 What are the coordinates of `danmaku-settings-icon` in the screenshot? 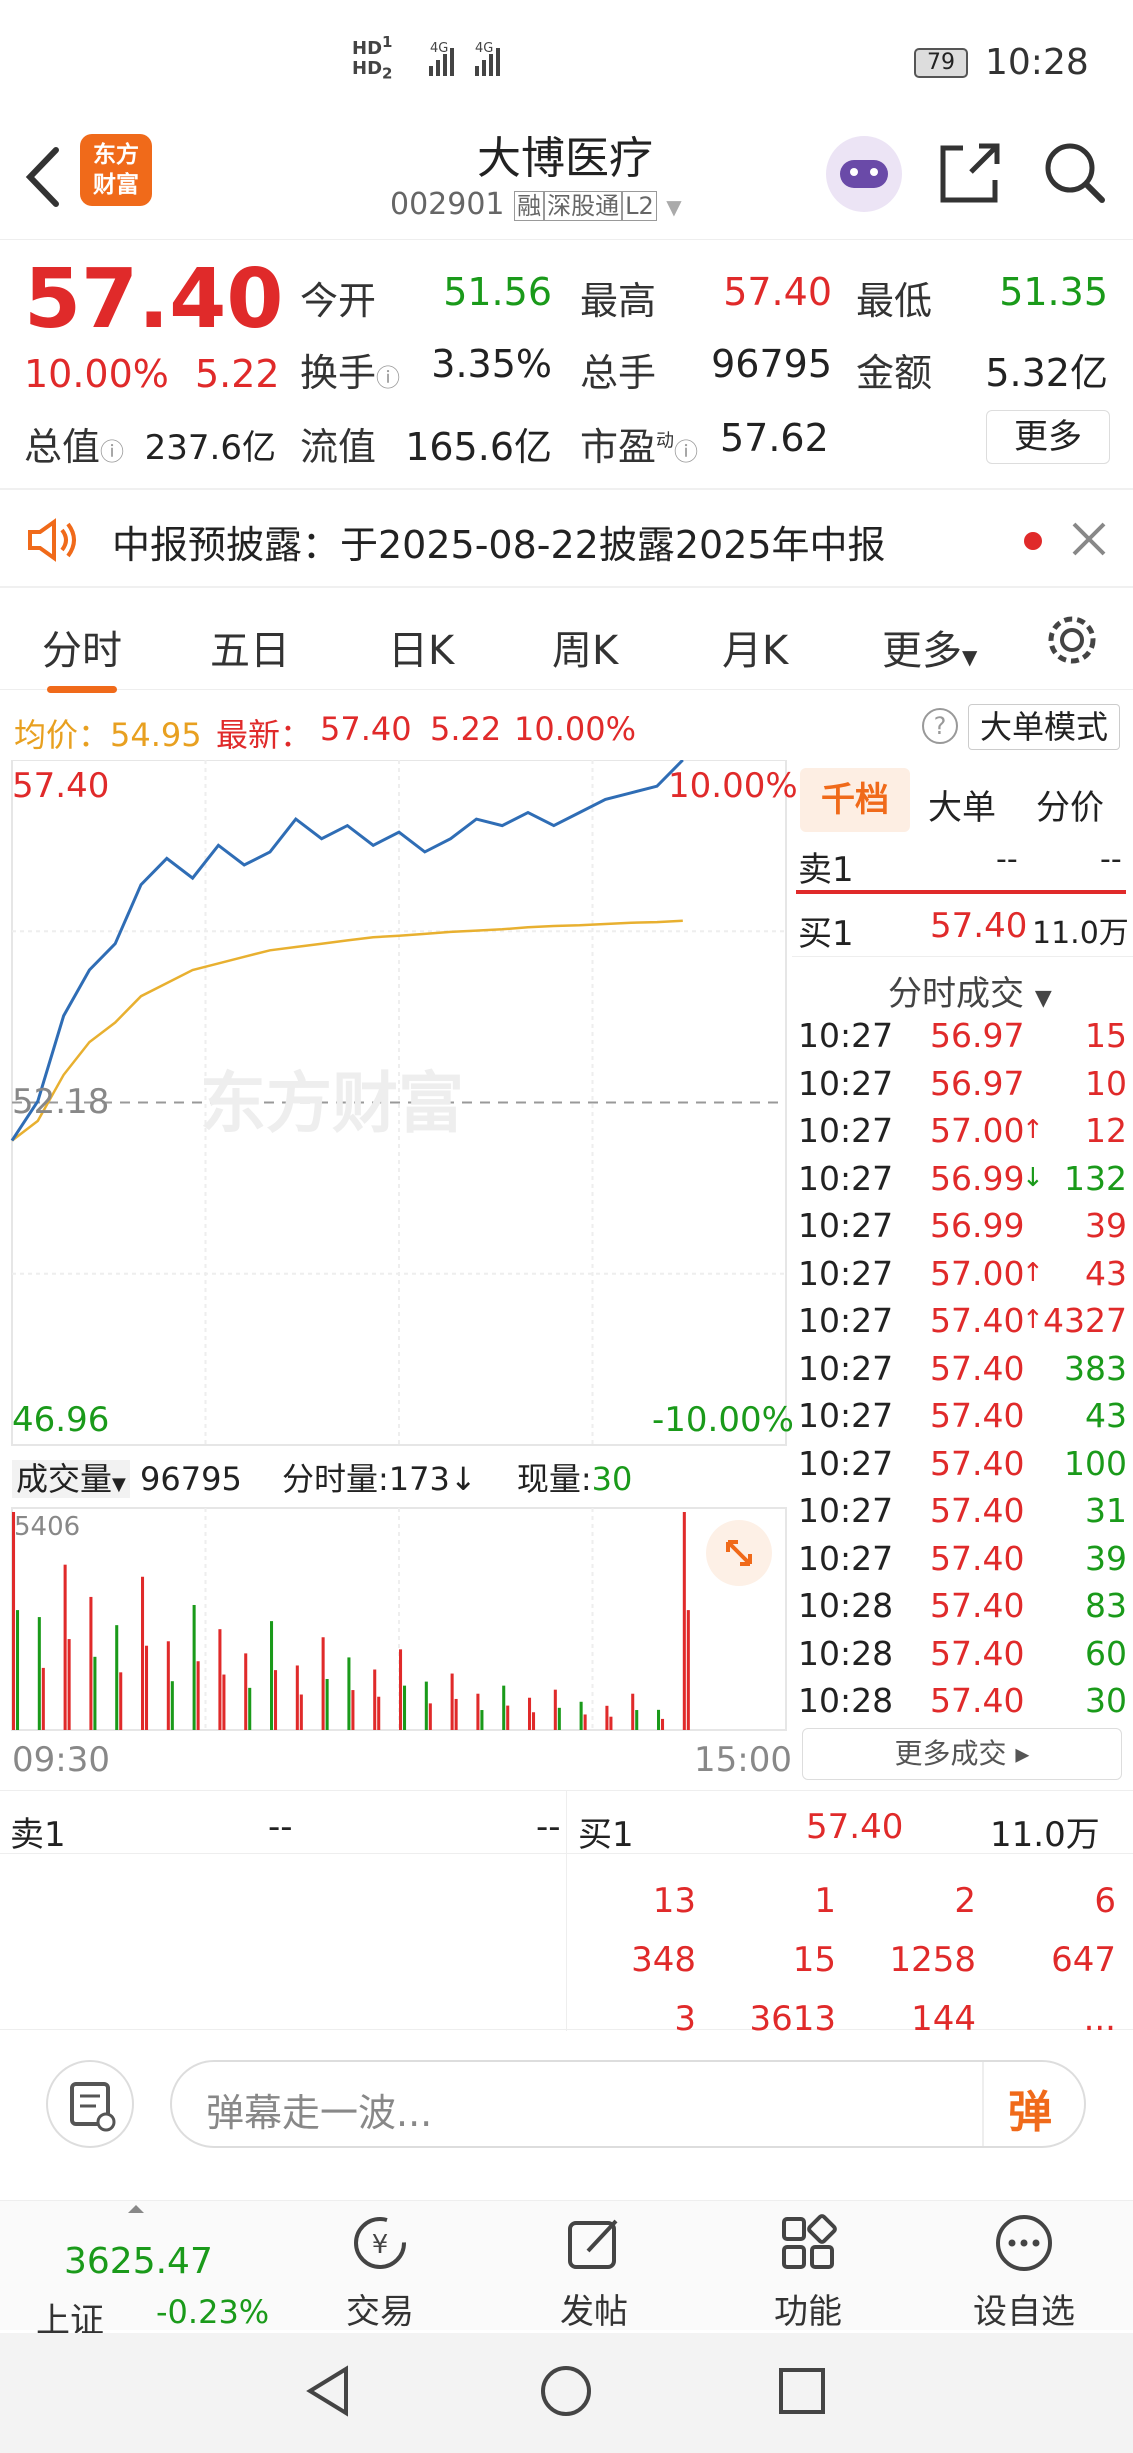 It's located at (90, 2104).